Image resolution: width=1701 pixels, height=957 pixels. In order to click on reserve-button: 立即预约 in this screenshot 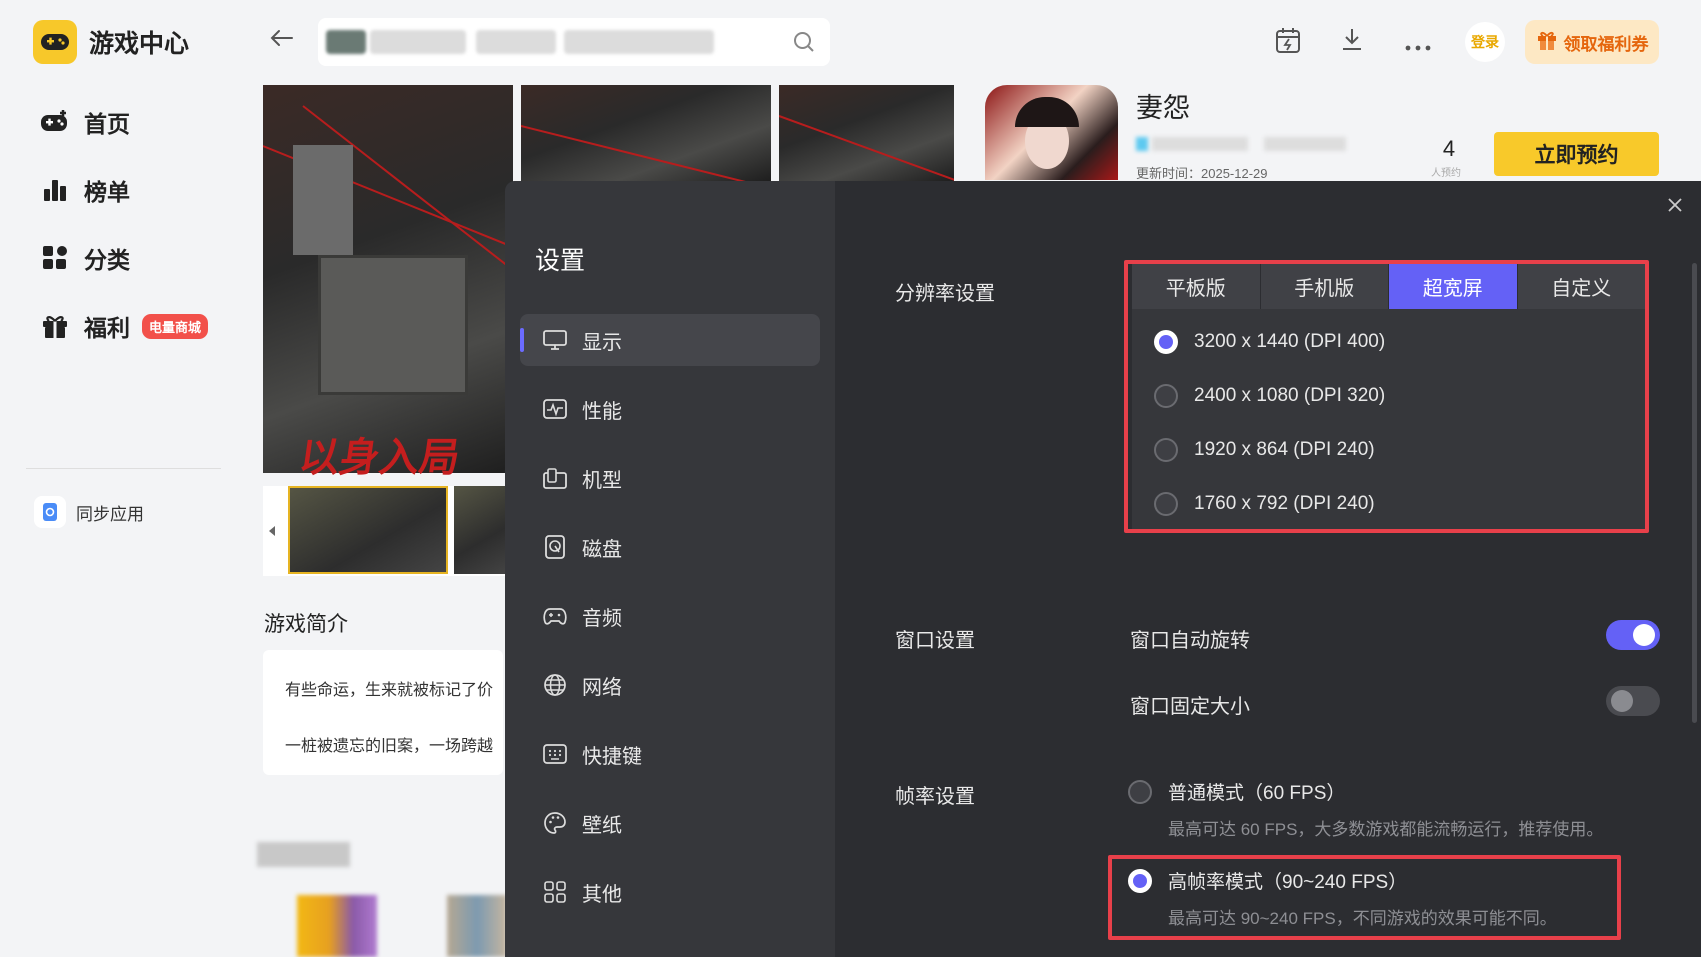, I will do `click(1576, 154)`.